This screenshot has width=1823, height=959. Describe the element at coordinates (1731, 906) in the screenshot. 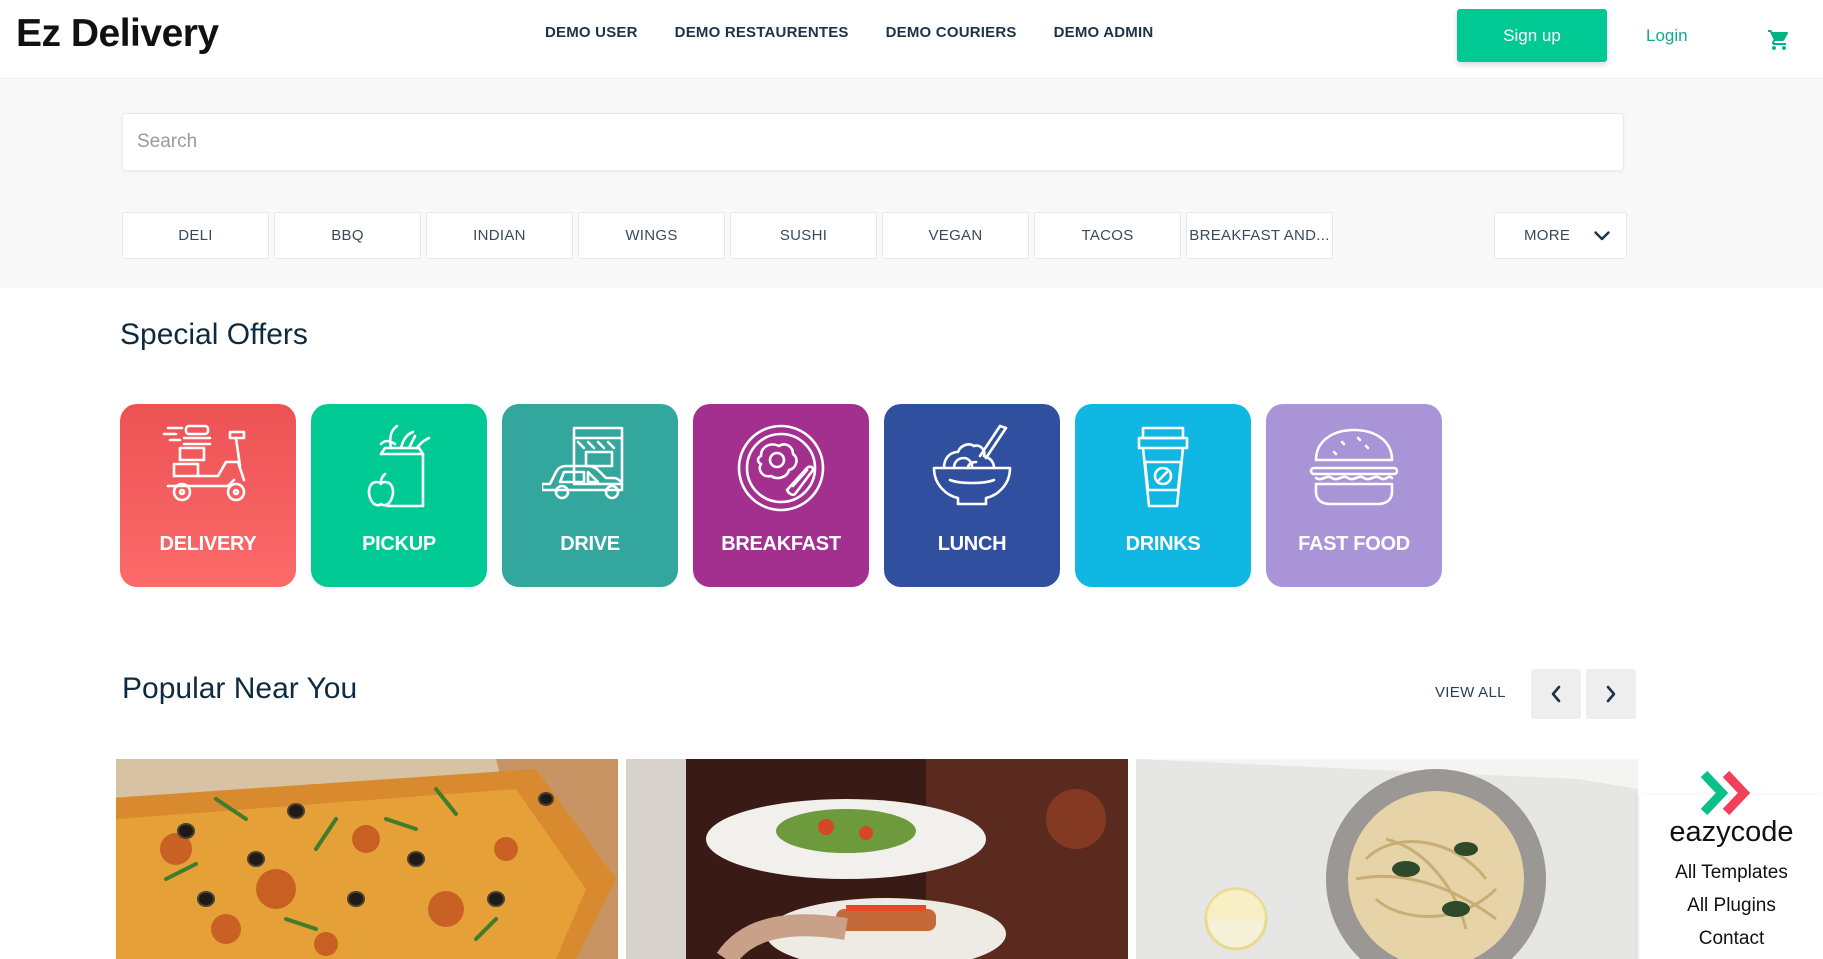

I see `widget-link-plugins: All Plugins` at that location.